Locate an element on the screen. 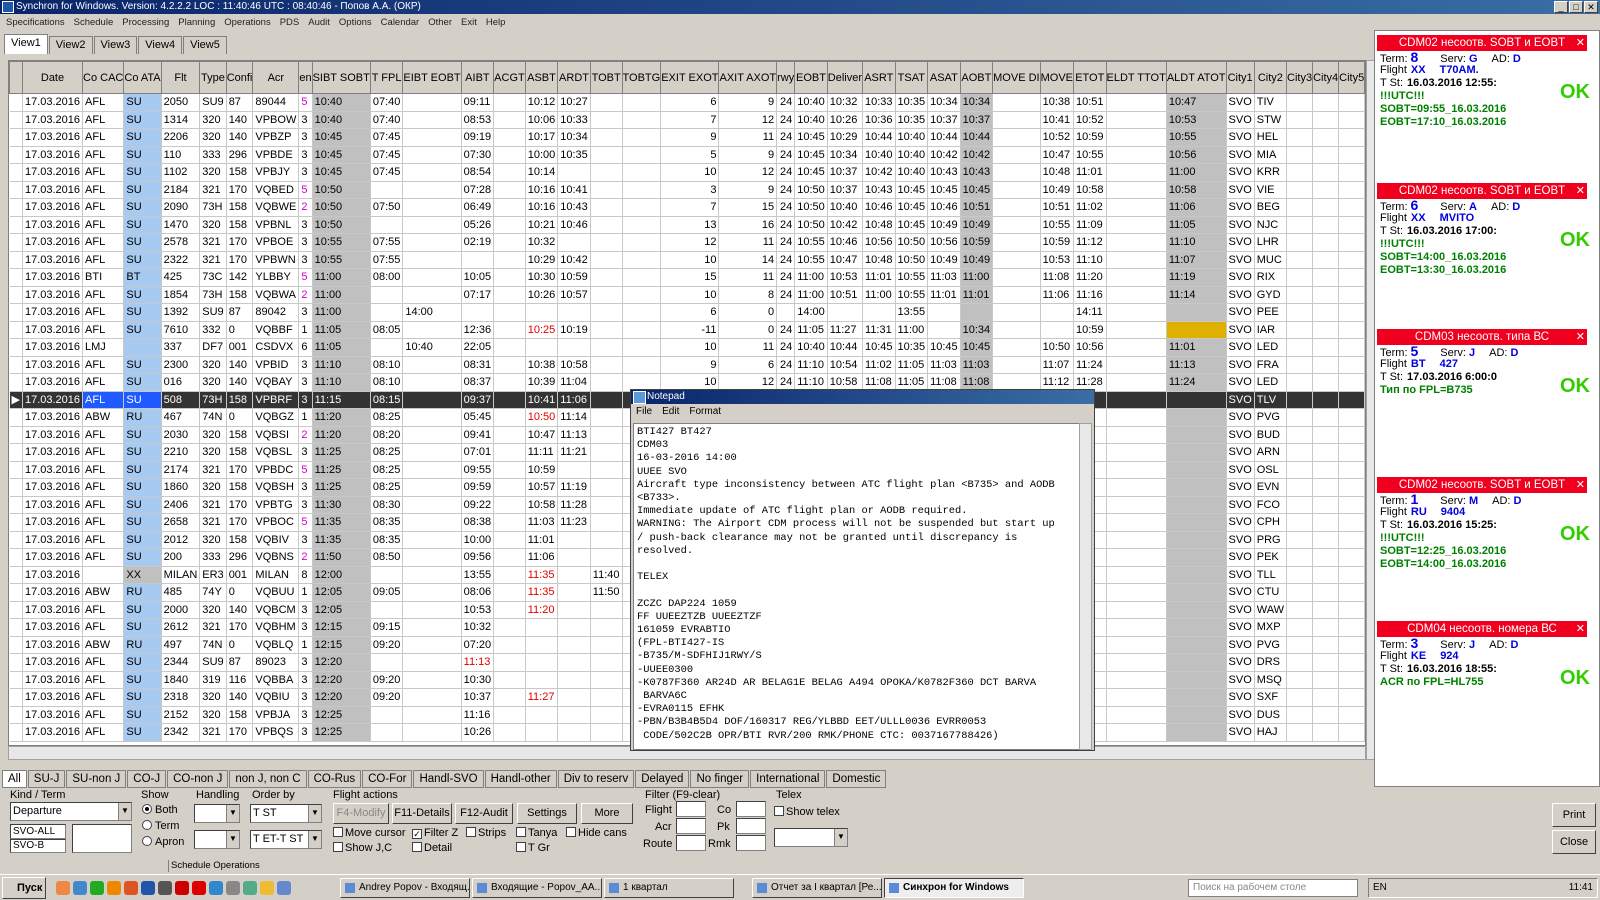 This screenshot has height=900, width=1600. notepad-menu-item: Format is located at coordinates (705, 412).